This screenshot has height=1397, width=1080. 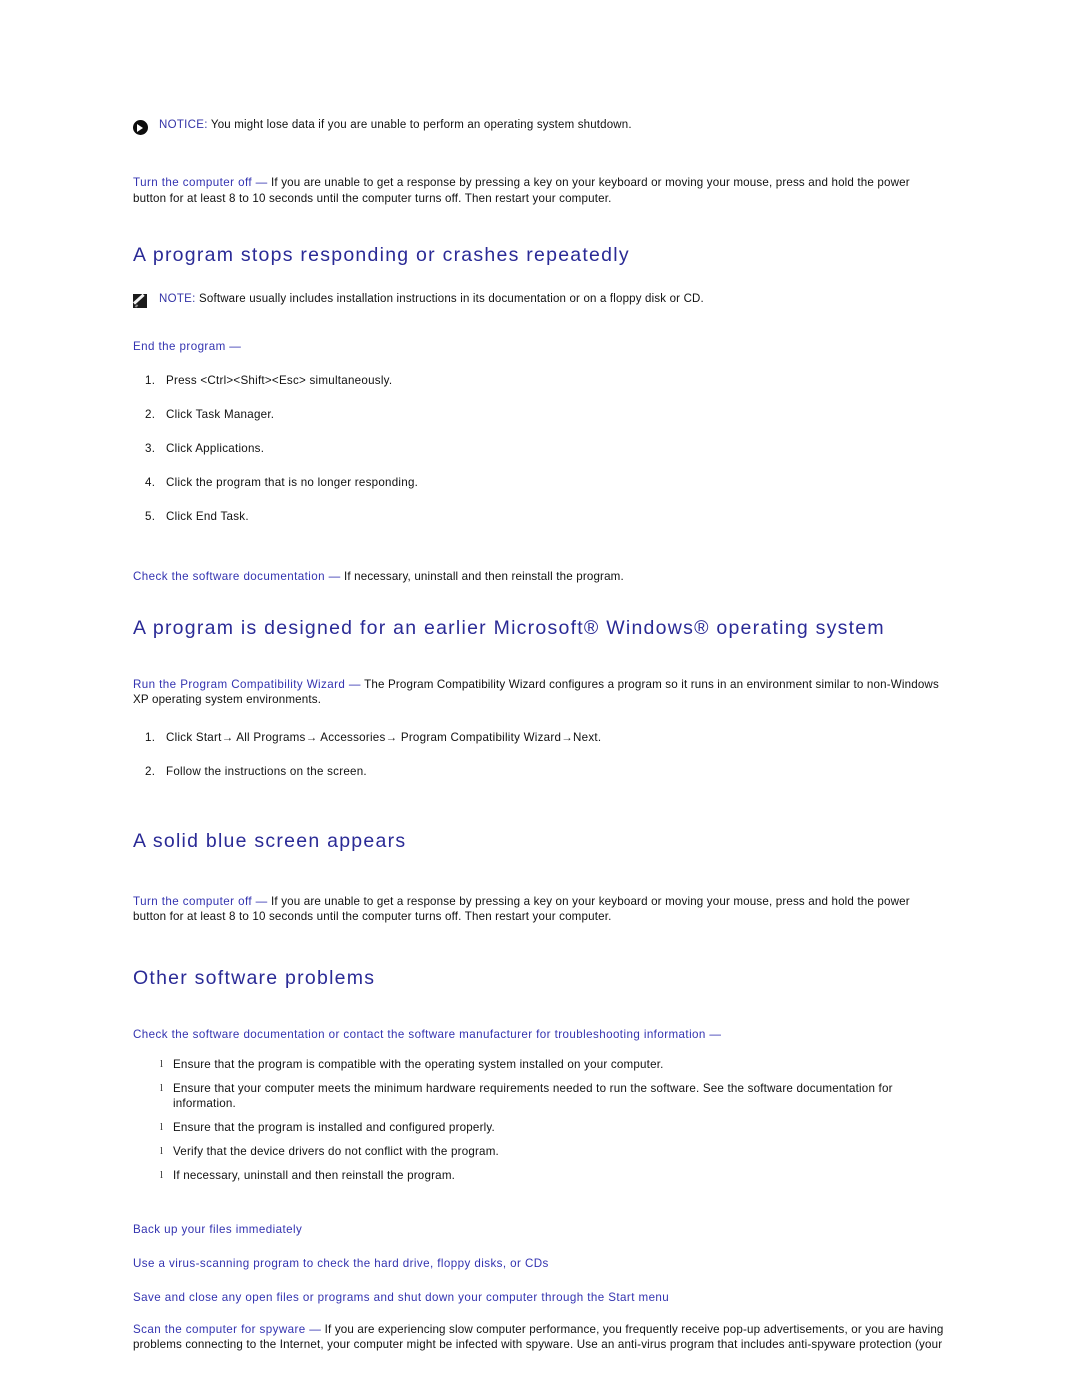 What do you see at coordinates (207, 516) in the screenshot?
I see `step-text: Click End Task.` at bounding box center [207, 516].